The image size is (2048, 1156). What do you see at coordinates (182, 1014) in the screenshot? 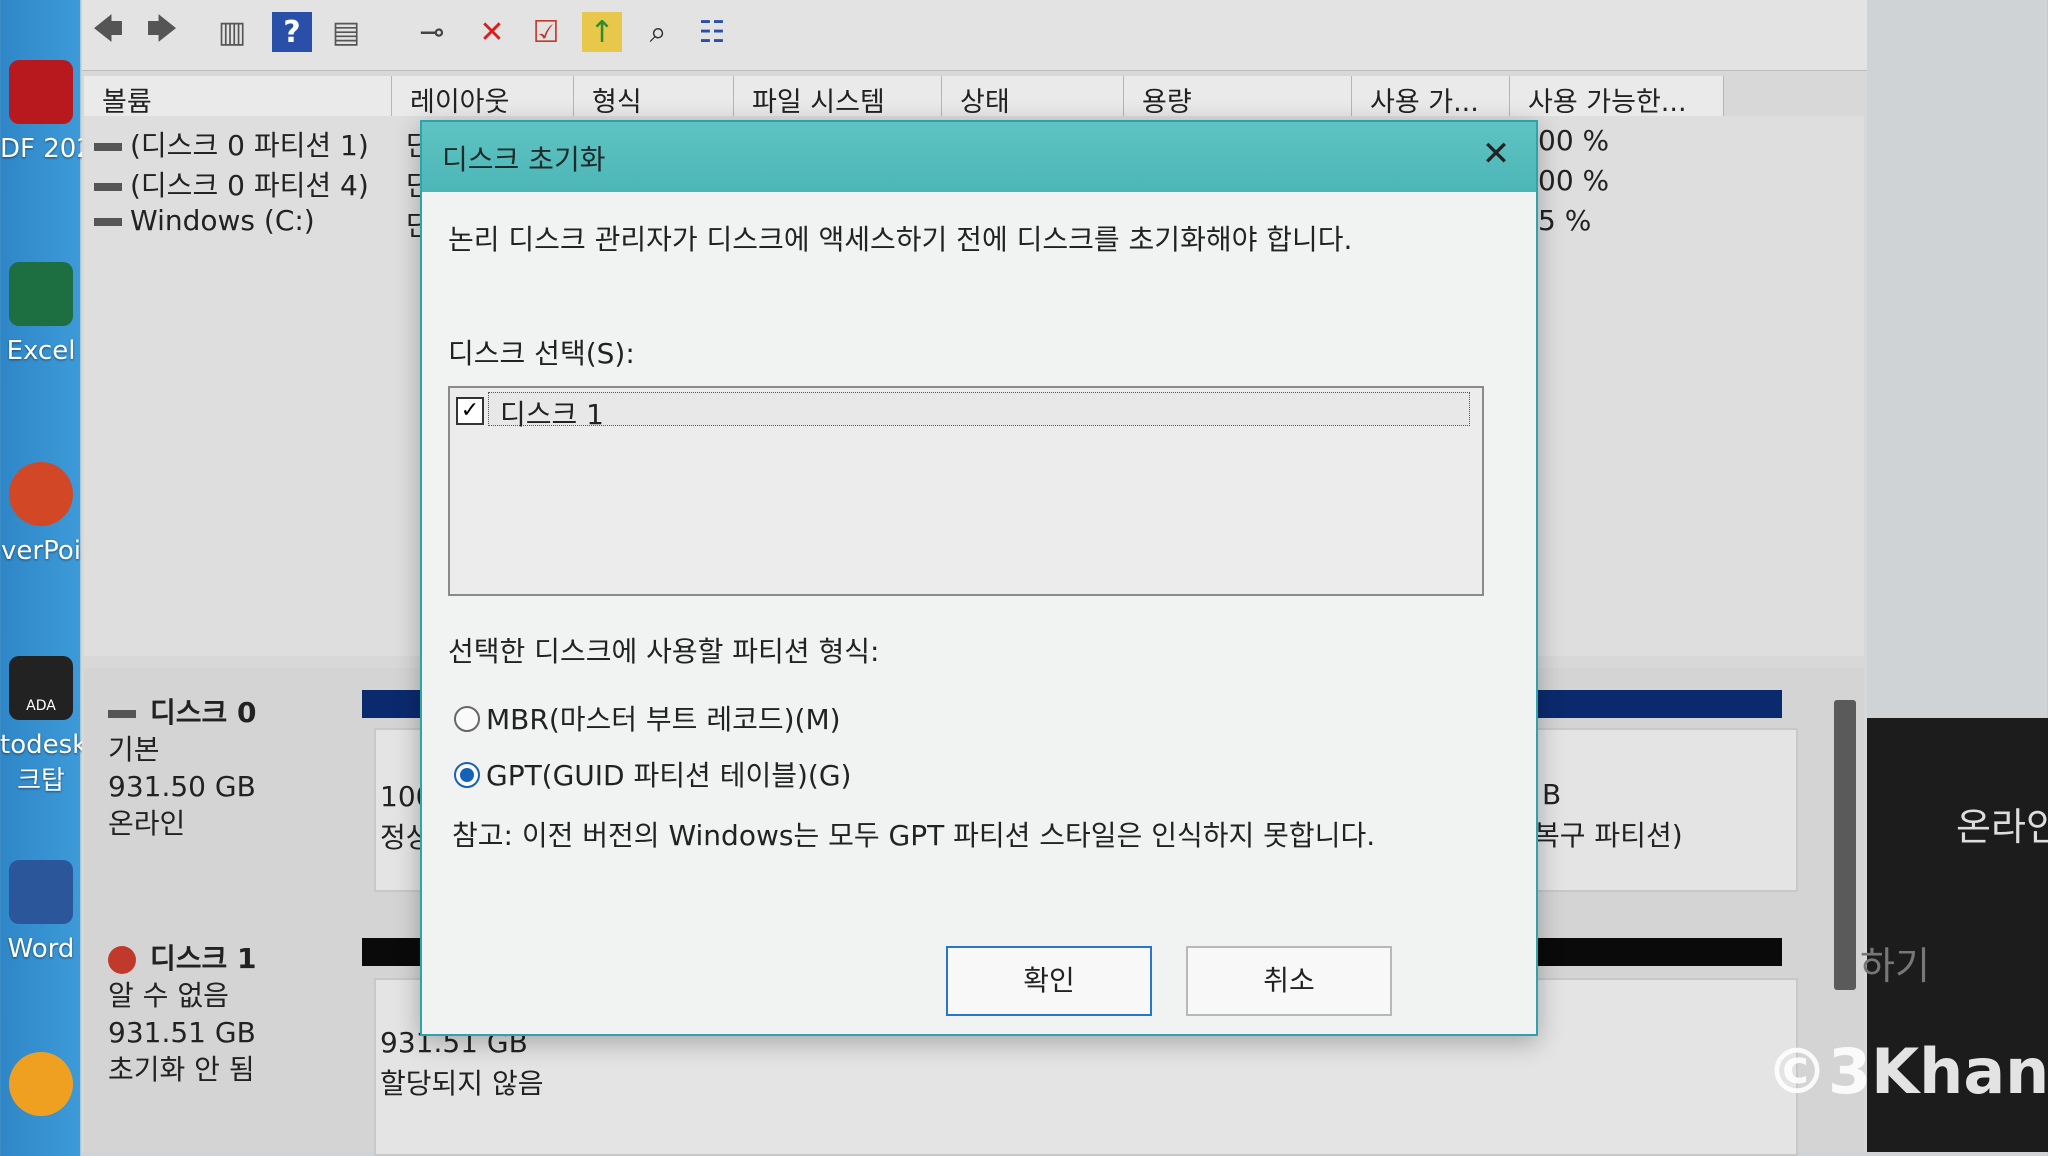
I see `disk1-info: 디스크 1 알 수 없음 931.51 GB 초기화 안 됨` at bounding box center [182, 1014].